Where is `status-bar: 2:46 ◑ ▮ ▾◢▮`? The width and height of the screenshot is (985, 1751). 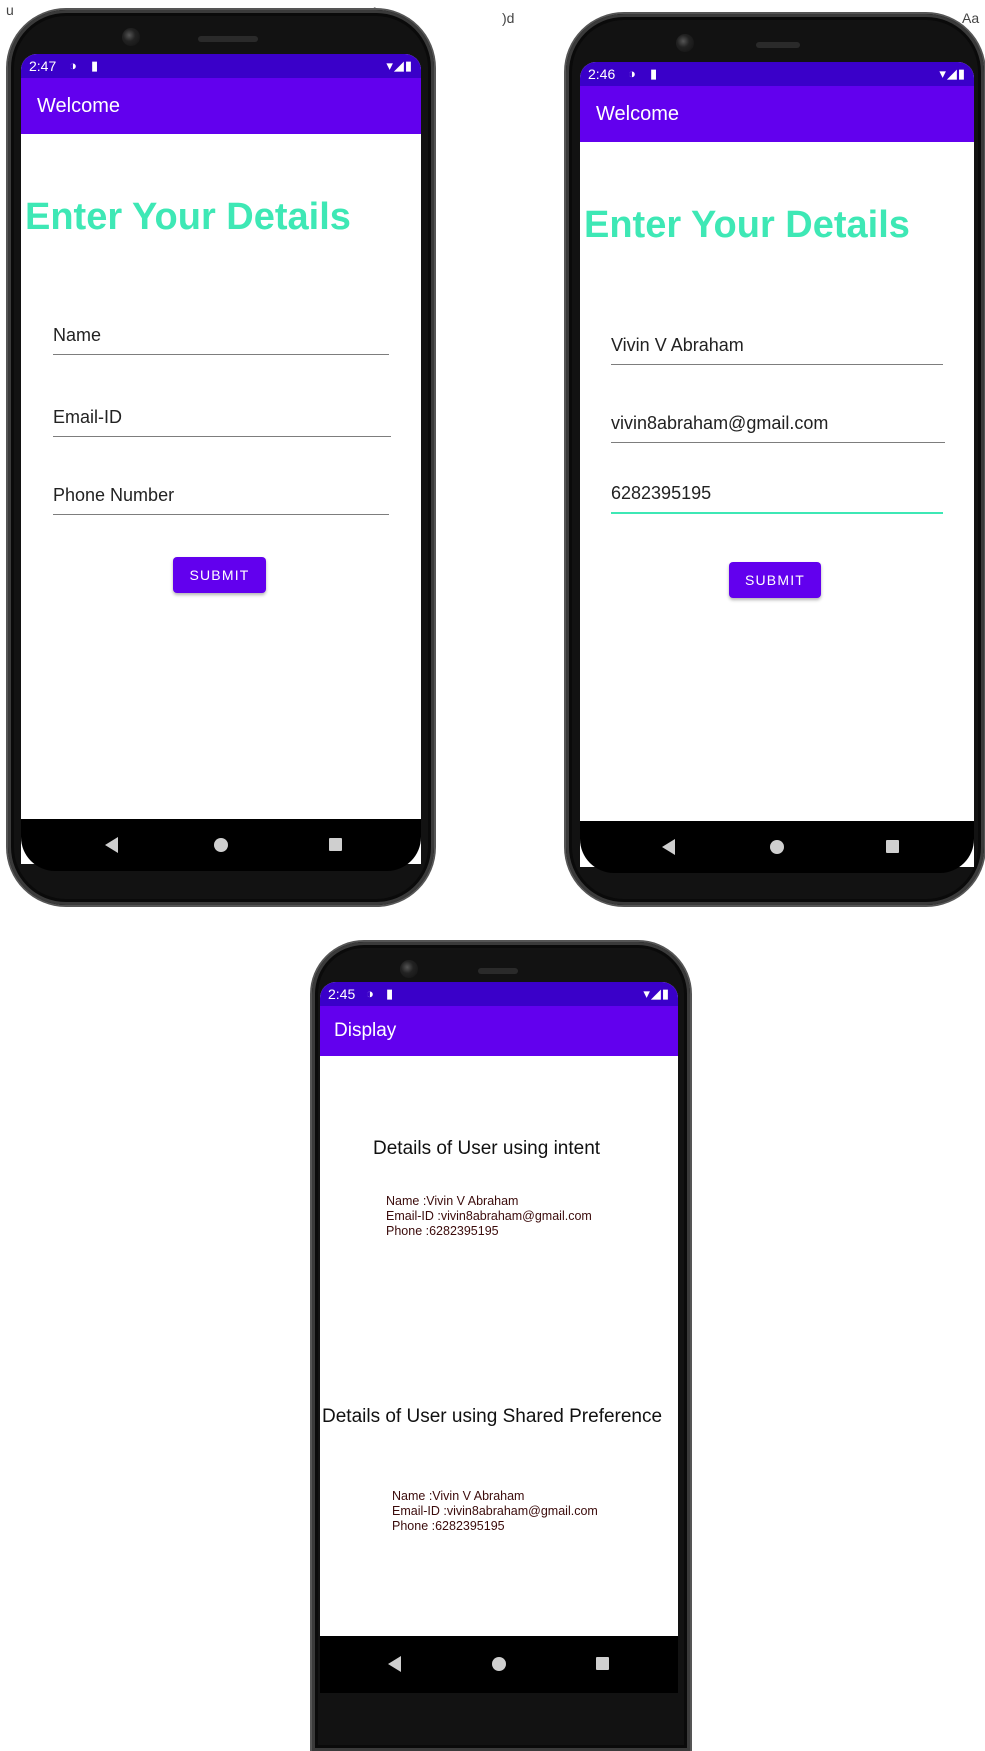
status-bar: 2:46 ◑ ▮ ▾◢▮ is located at coordinates (777, 74).